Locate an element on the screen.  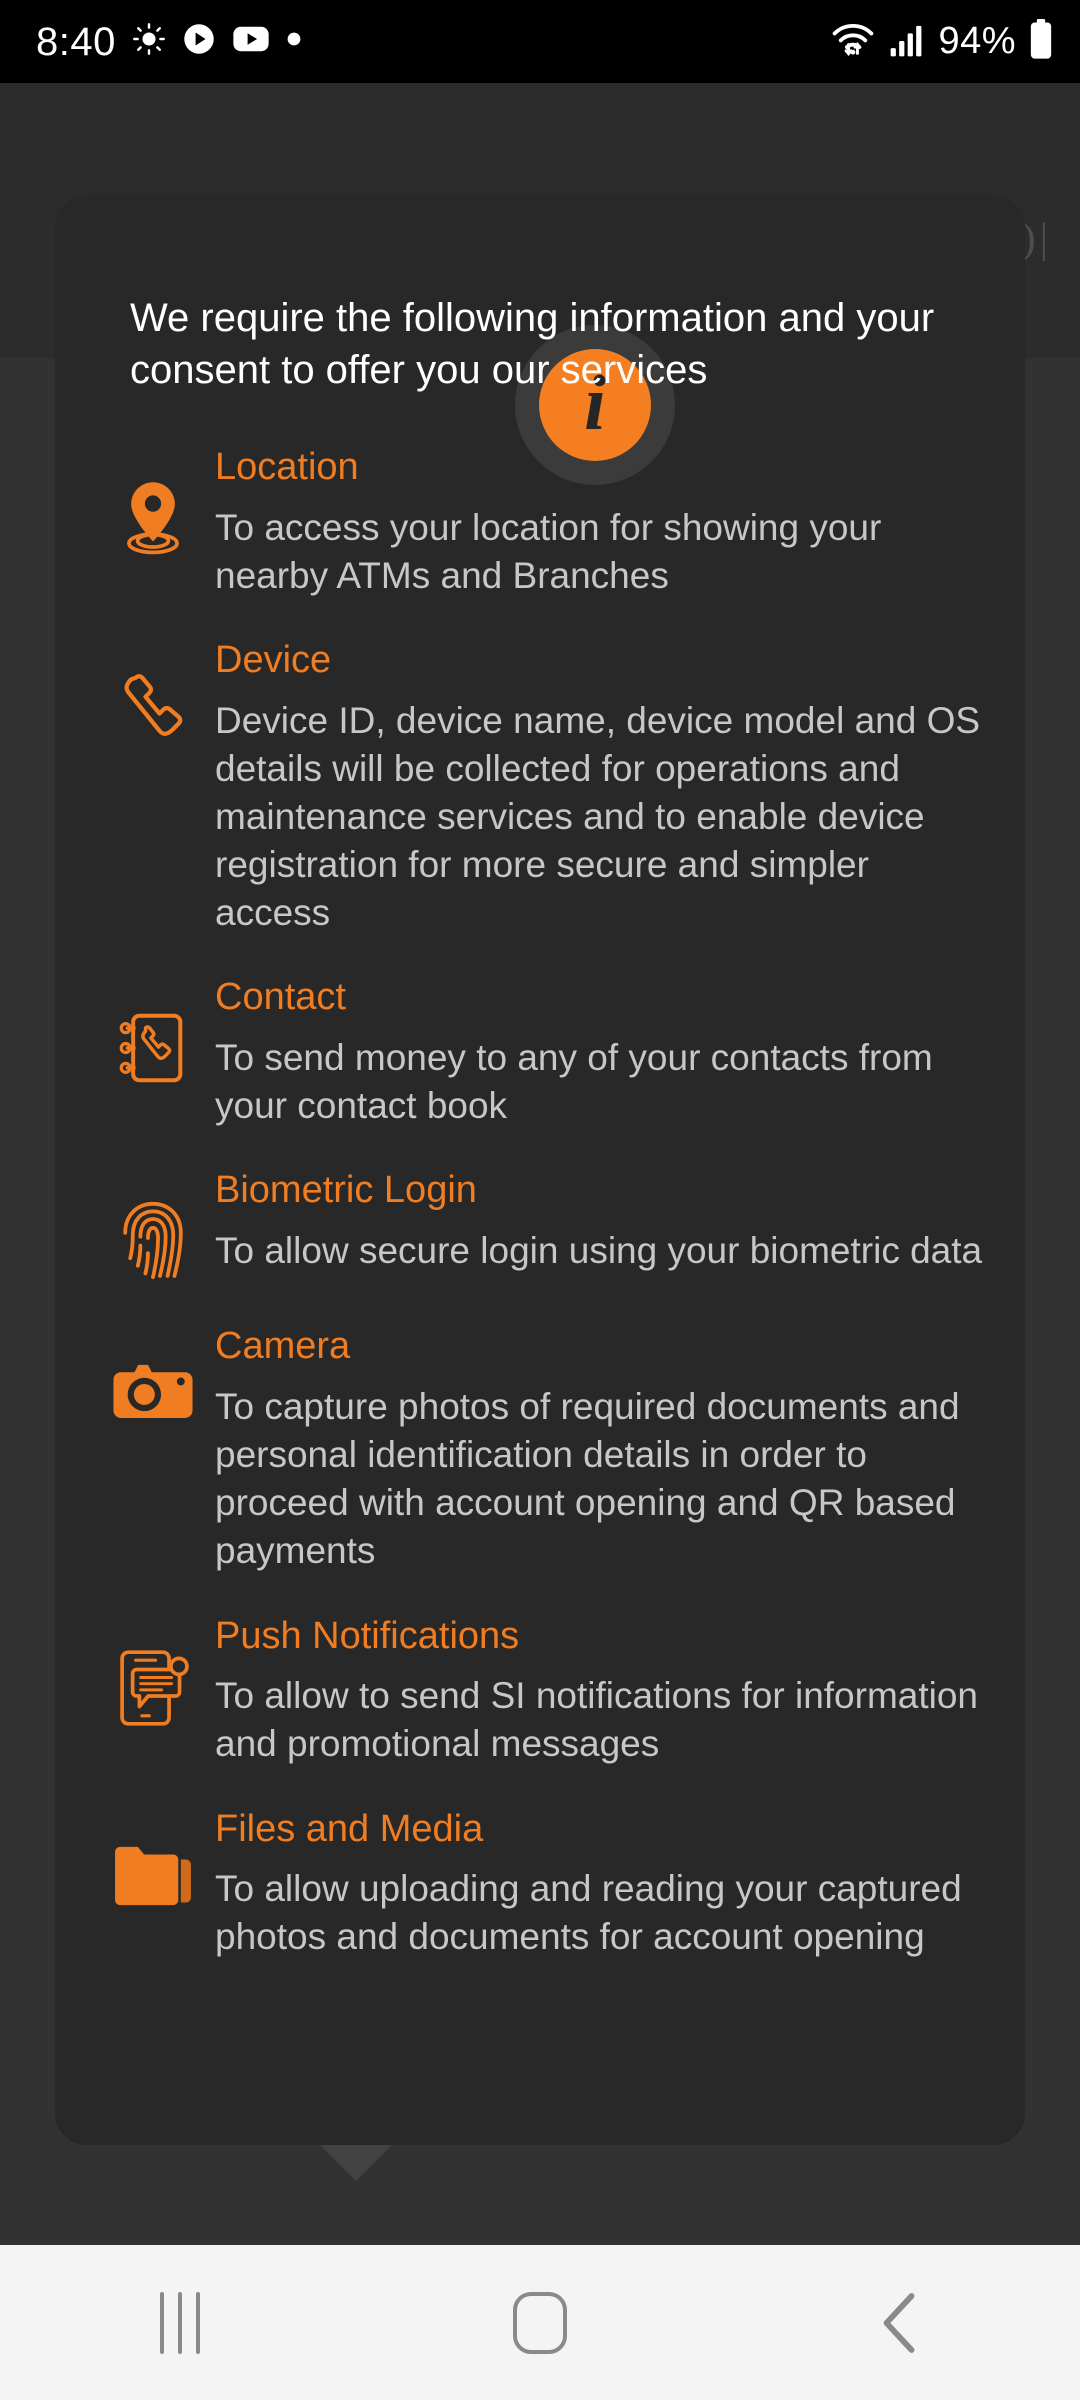
recents-icon is located at coordinates (180, 2322).